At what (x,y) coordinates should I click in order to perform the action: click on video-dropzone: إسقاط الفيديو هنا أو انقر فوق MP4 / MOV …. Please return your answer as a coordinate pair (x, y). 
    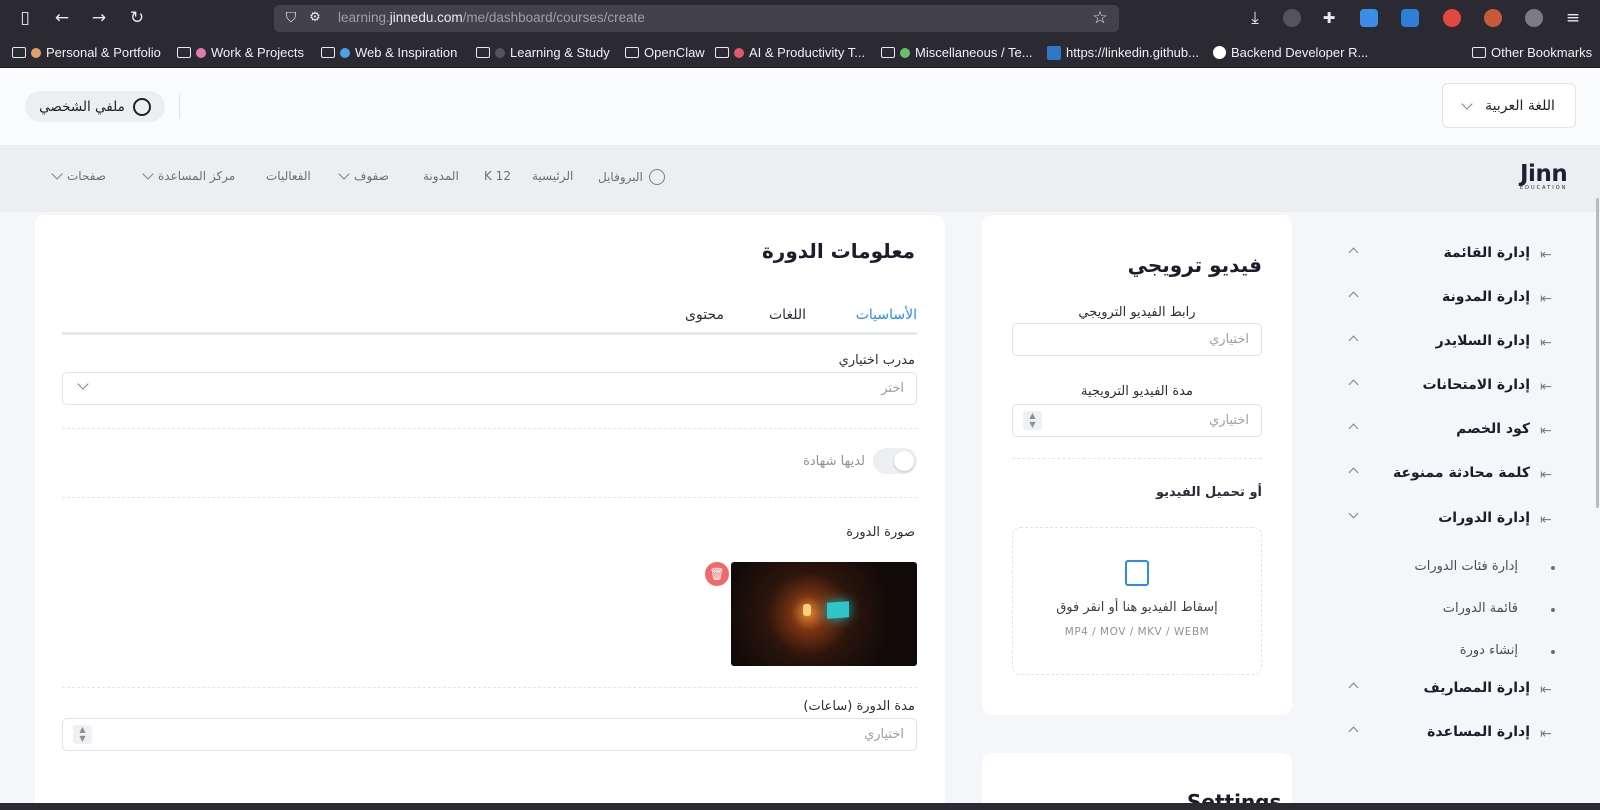
    Looking at the image, I should click on (1137, 601).